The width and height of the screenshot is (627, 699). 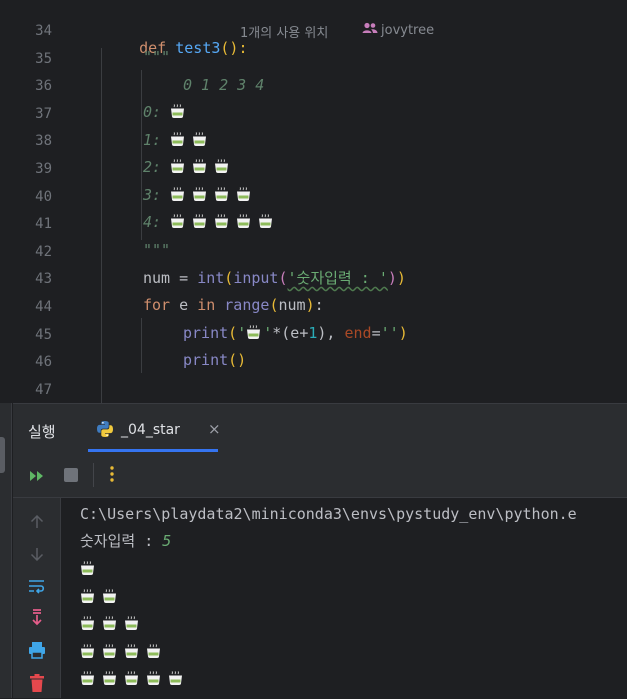 I want to click on docstring-open: """, so click(x=157, y=57).